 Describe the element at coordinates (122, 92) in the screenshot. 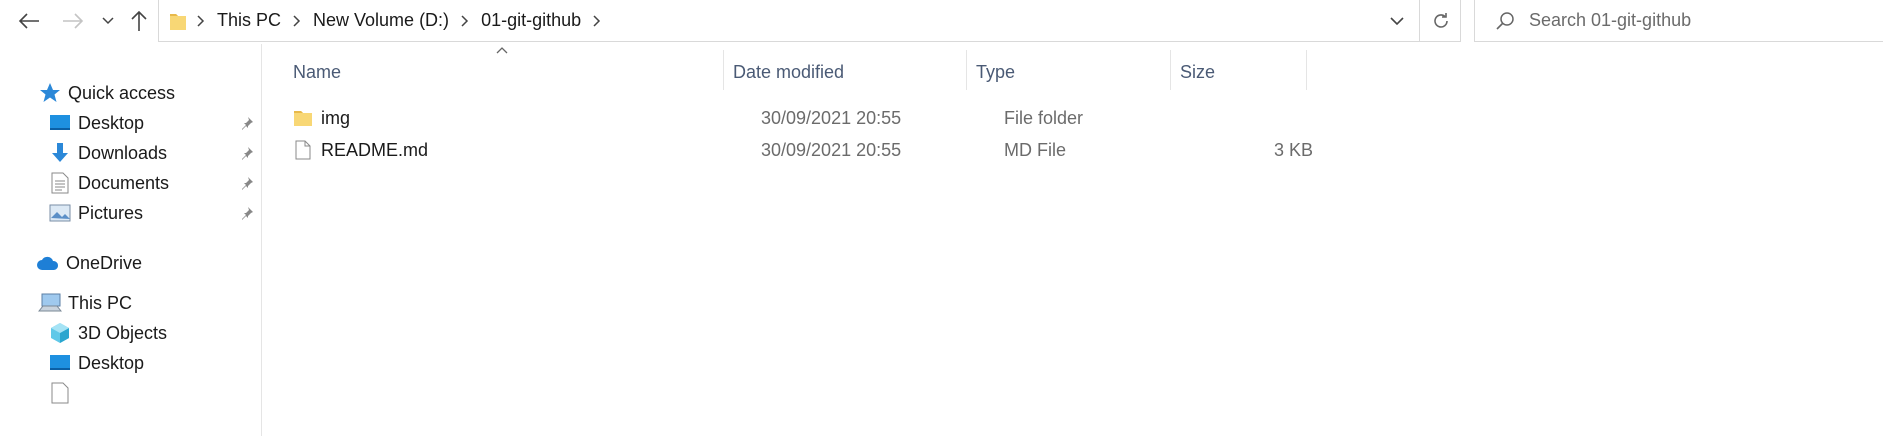

I see `nav-label: Quick access` at that location.